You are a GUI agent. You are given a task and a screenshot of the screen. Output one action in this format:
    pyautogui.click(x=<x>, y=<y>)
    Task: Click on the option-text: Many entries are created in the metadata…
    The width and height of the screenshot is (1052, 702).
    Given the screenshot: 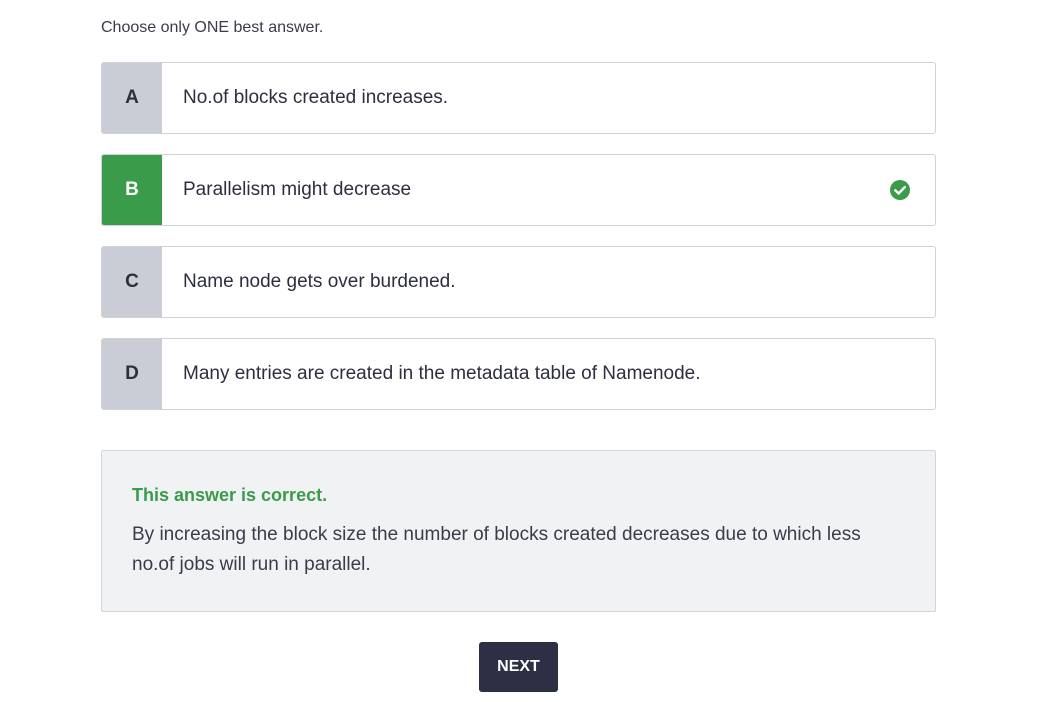 What is the action you would take?
    pyautogui.click(x=442, y=373)
    